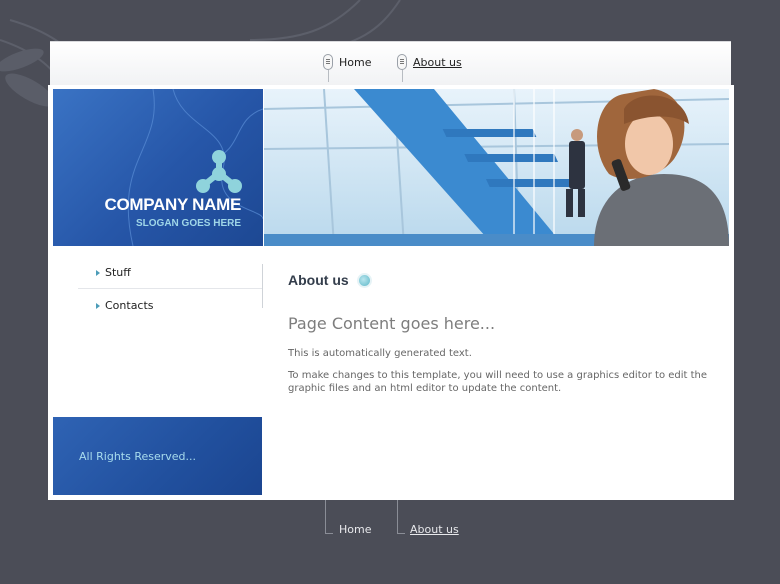 This screenshot has width=780, height=584. What do you see at coordinates (170, 305) in the screenshot?
I see `sidebar-item-contacts: Contacts` at bounding box center [170, 305].